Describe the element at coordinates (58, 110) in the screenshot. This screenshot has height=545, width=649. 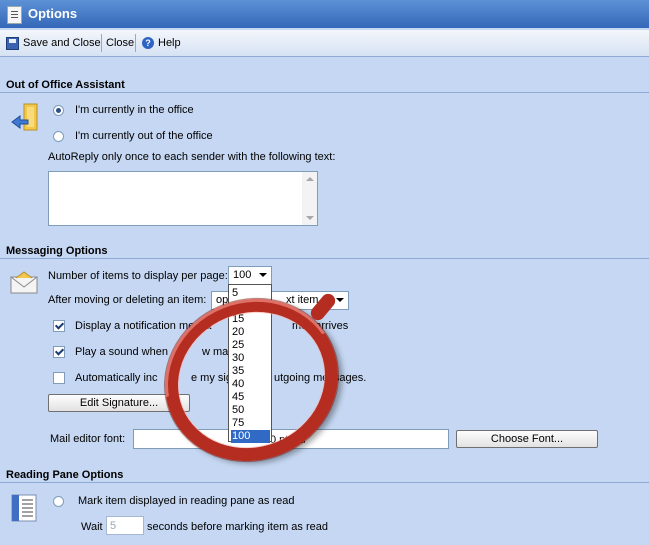
I see `in-office-radio` at that location.